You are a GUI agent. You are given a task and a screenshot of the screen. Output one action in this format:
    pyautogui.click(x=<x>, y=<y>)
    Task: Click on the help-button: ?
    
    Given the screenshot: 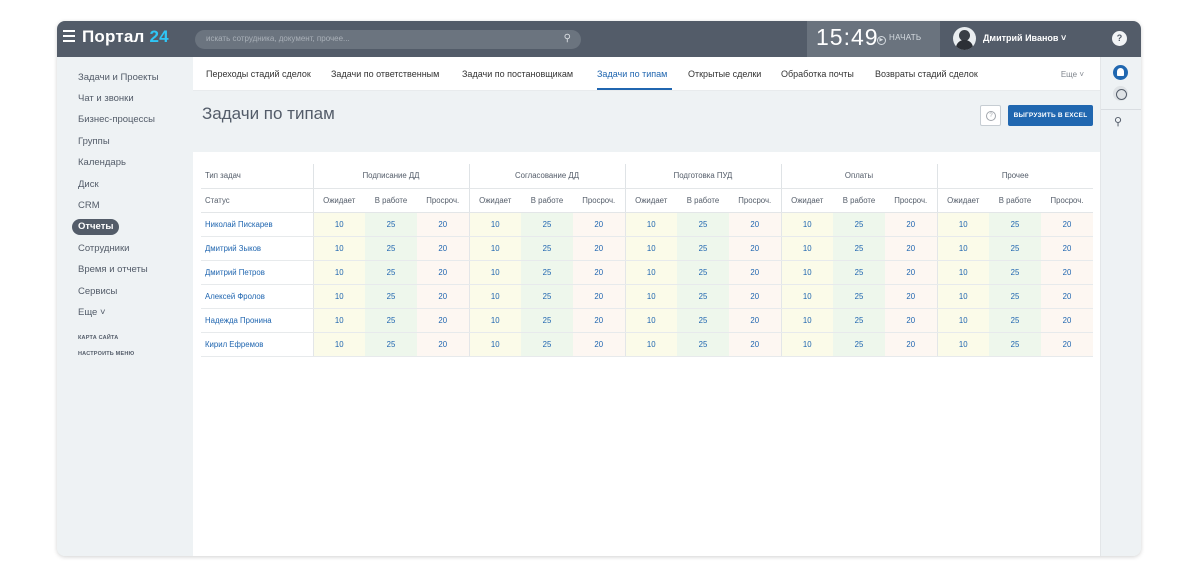 What is the action you would take?
    pyautogui.click(x=990, y=115)
    